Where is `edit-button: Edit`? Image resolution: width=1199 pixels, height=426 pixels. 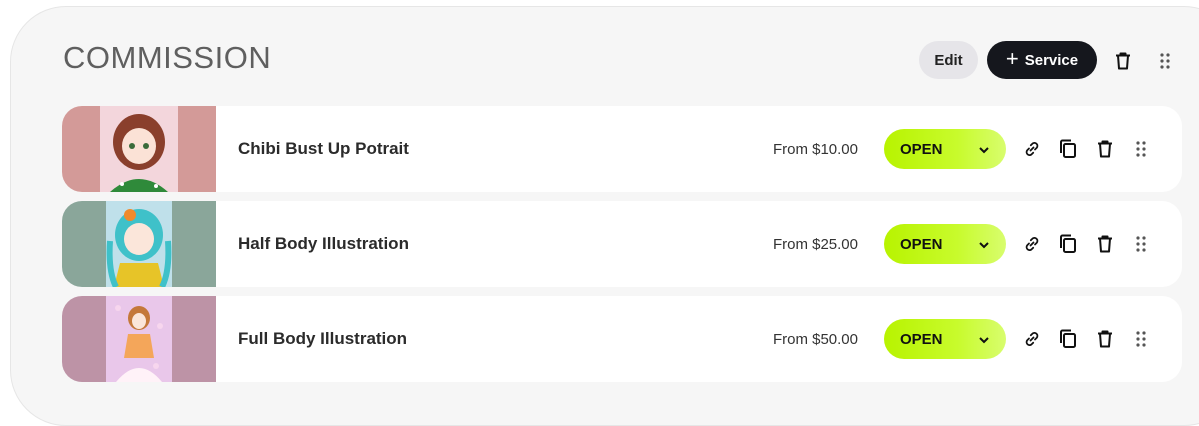 edit-button: Edit is located at coordinates (948, 60).